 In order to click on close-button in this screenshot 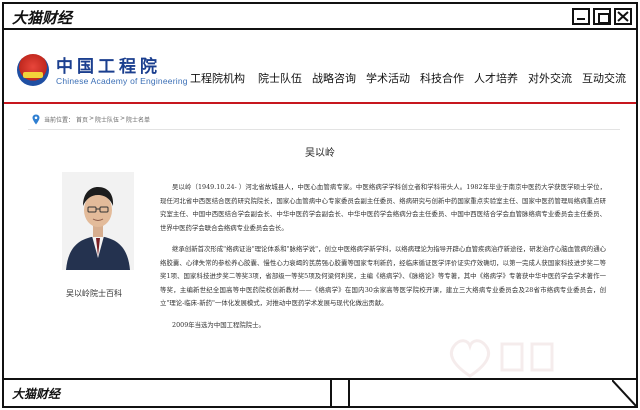, I will do `click(623, 16)`.